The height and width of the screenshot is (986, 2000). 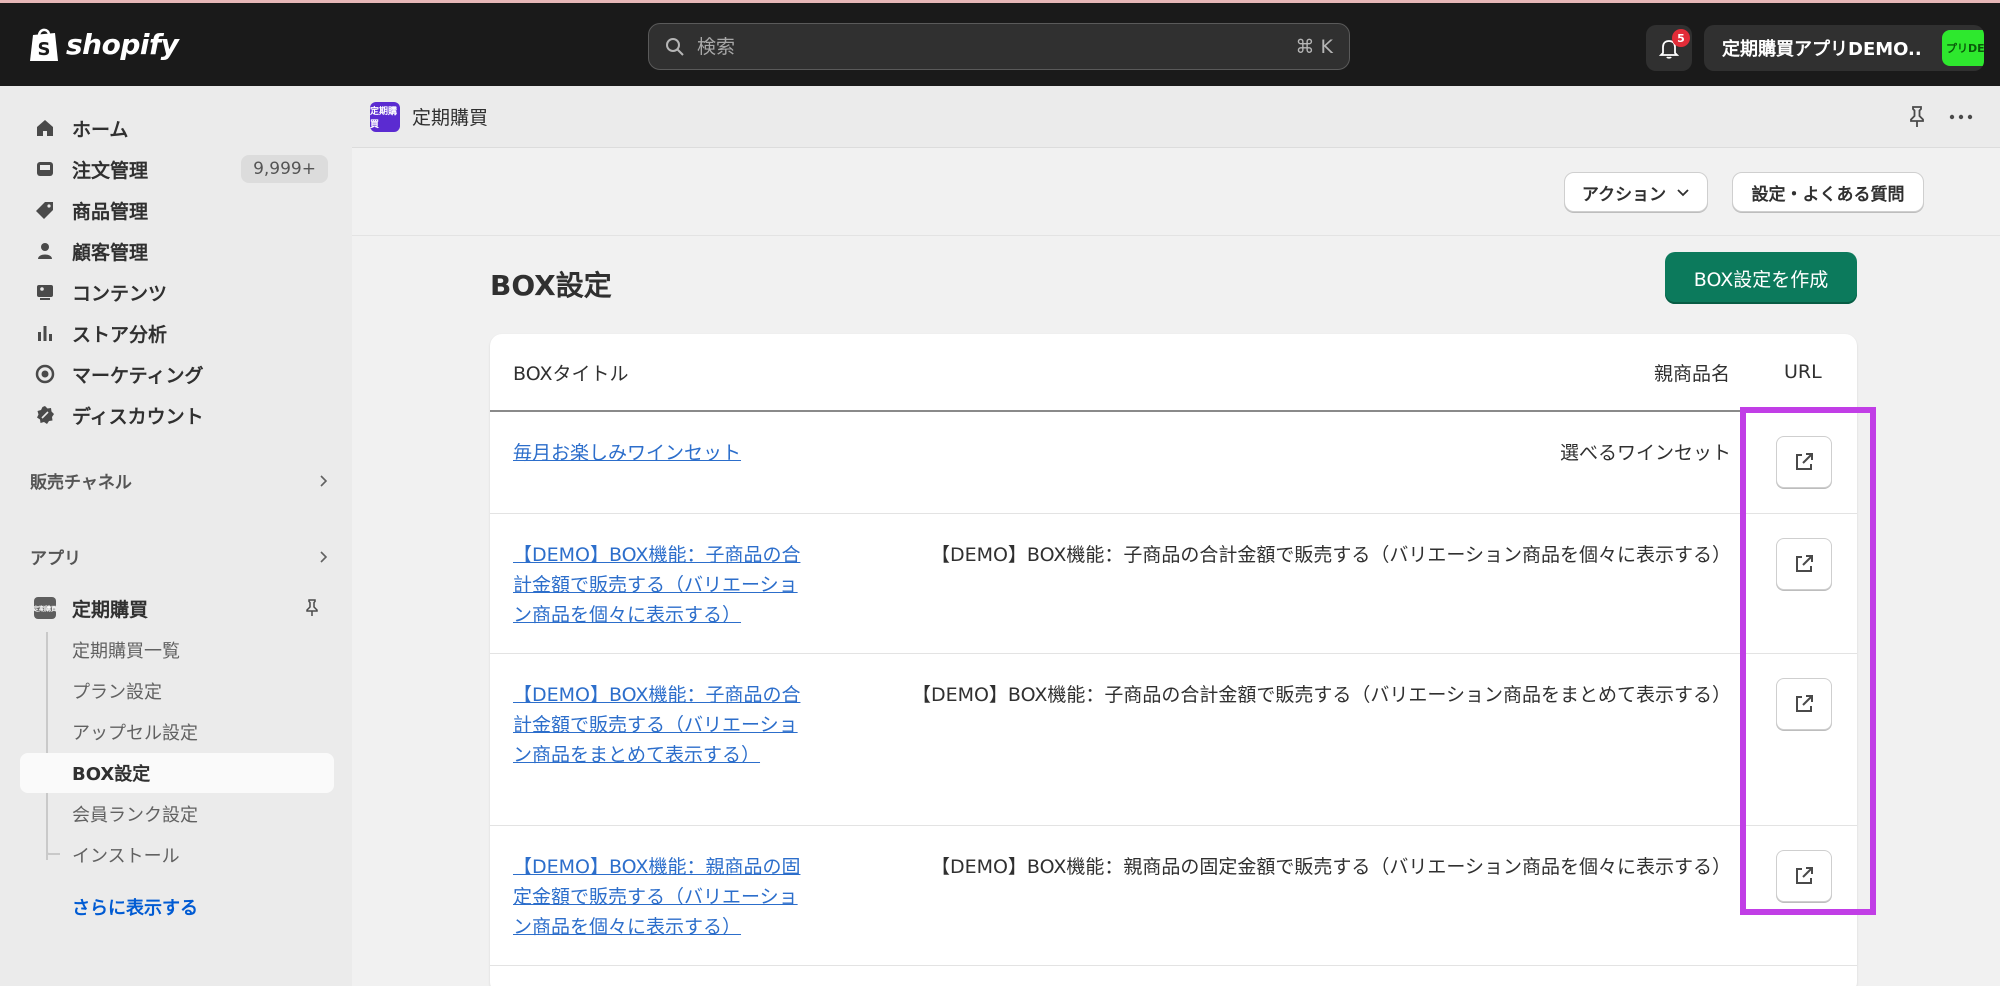 I want to click on person-icon, so click(x=45, y=251).